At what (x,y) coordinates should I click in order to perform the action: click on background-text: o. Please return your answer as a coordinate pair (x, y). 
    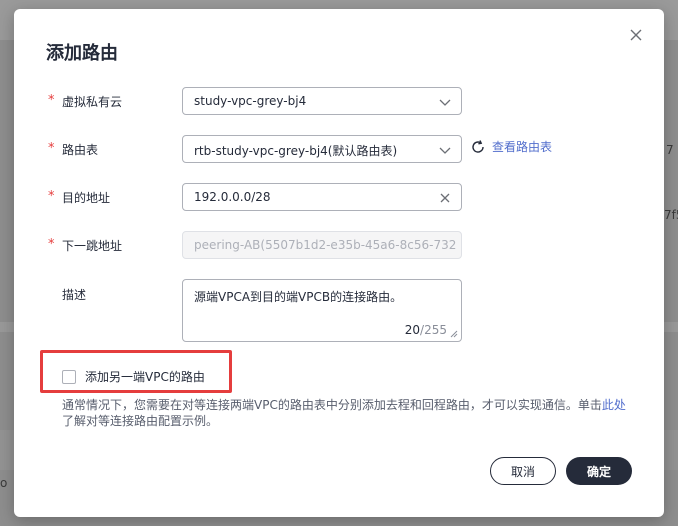
    Looking at the image, I should click on (4, 483).